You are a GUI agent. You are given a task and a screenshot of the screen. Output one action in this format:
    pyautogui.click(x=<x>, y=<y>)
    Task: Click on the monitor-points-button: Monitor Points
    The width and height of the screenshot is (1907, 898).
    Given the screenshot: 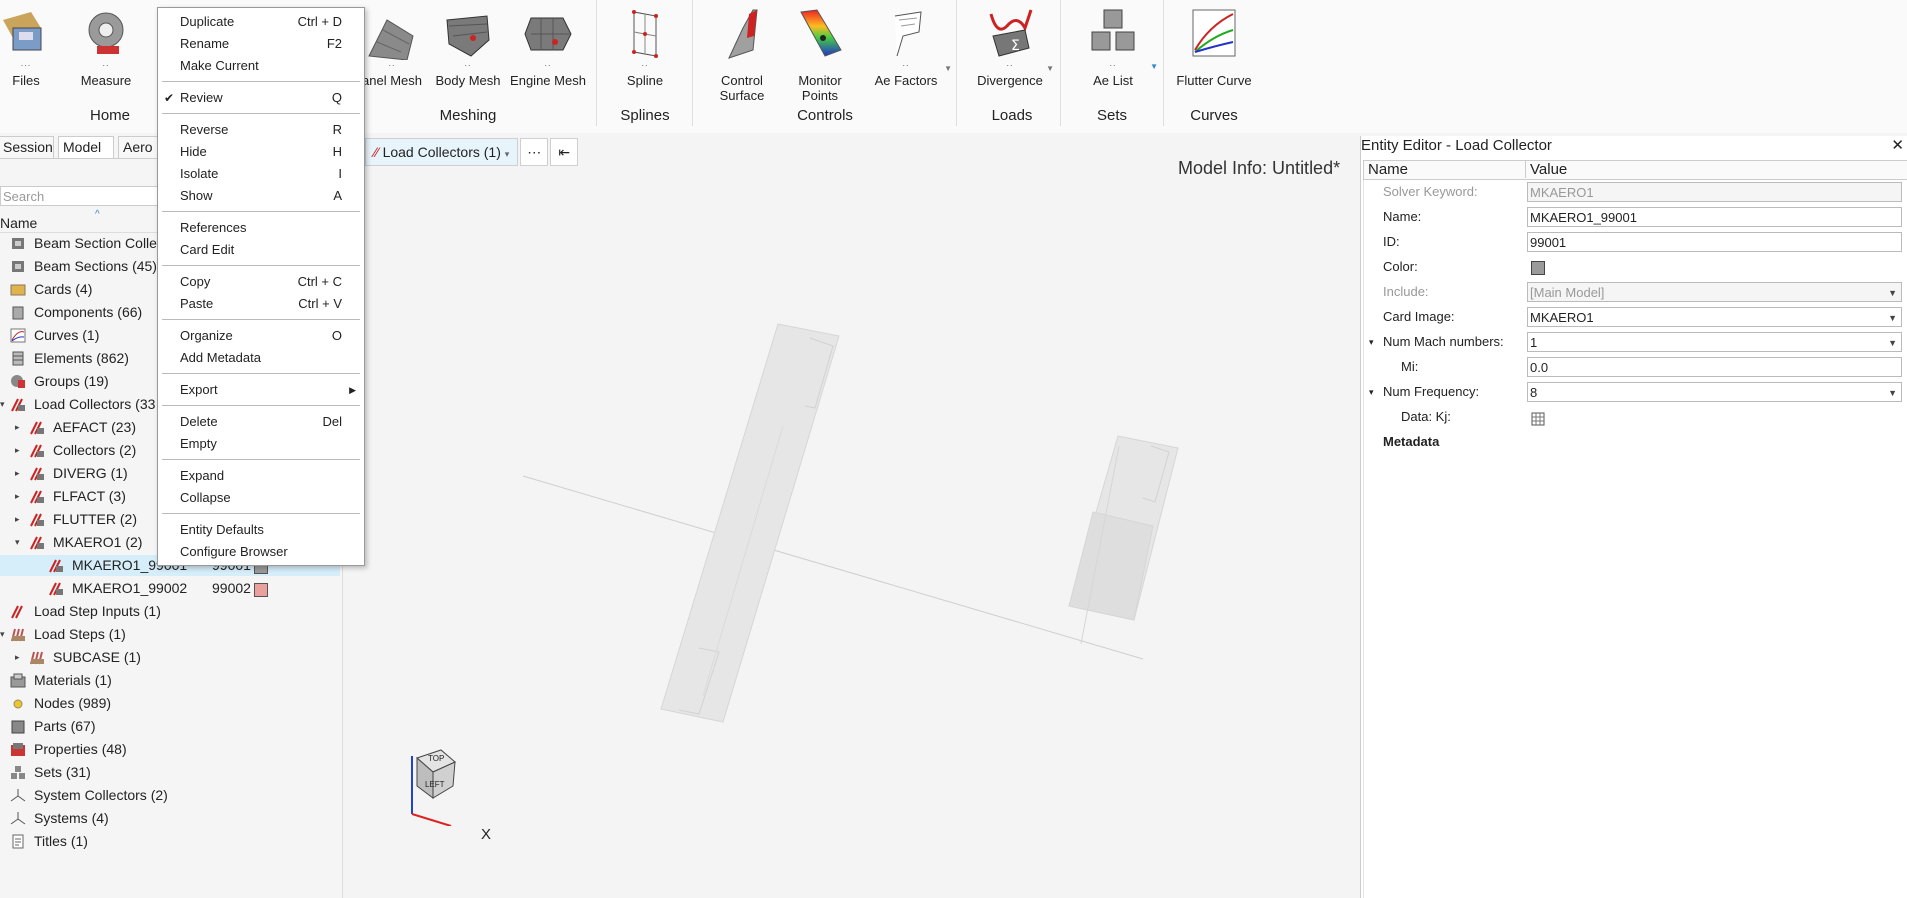 What is the action you would take?
    pyautogui.click(x=820, y=51)
    